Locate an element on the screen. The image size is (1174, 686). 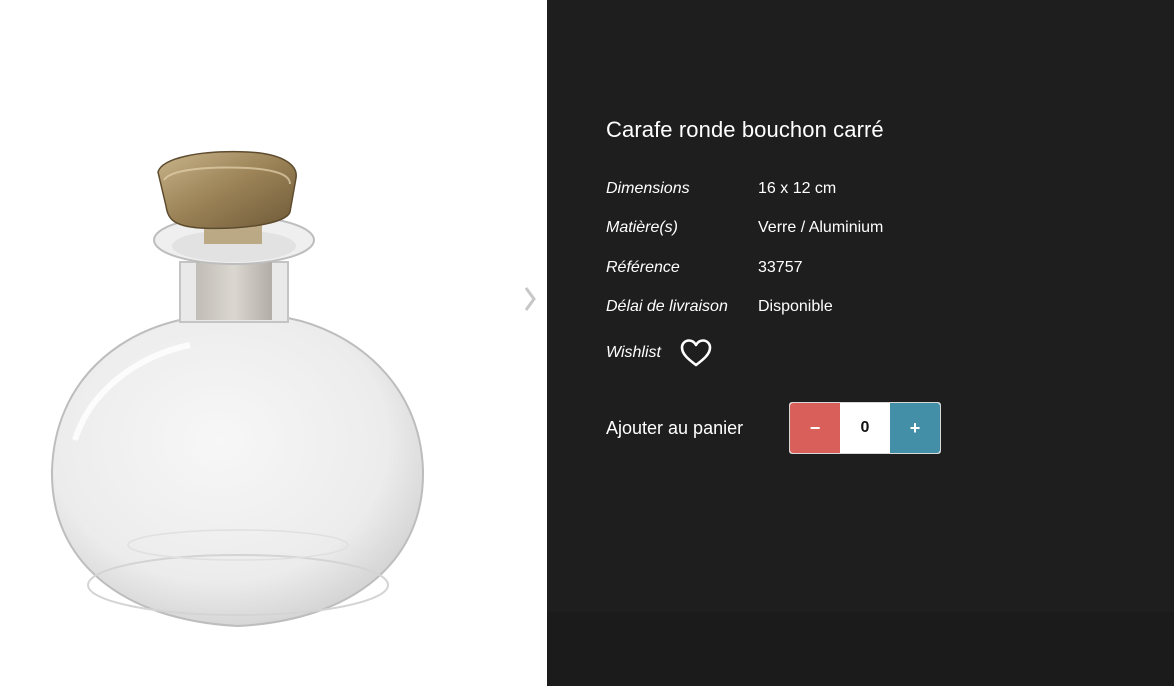
spec-label: Référence is located at coordinates (643, 267).